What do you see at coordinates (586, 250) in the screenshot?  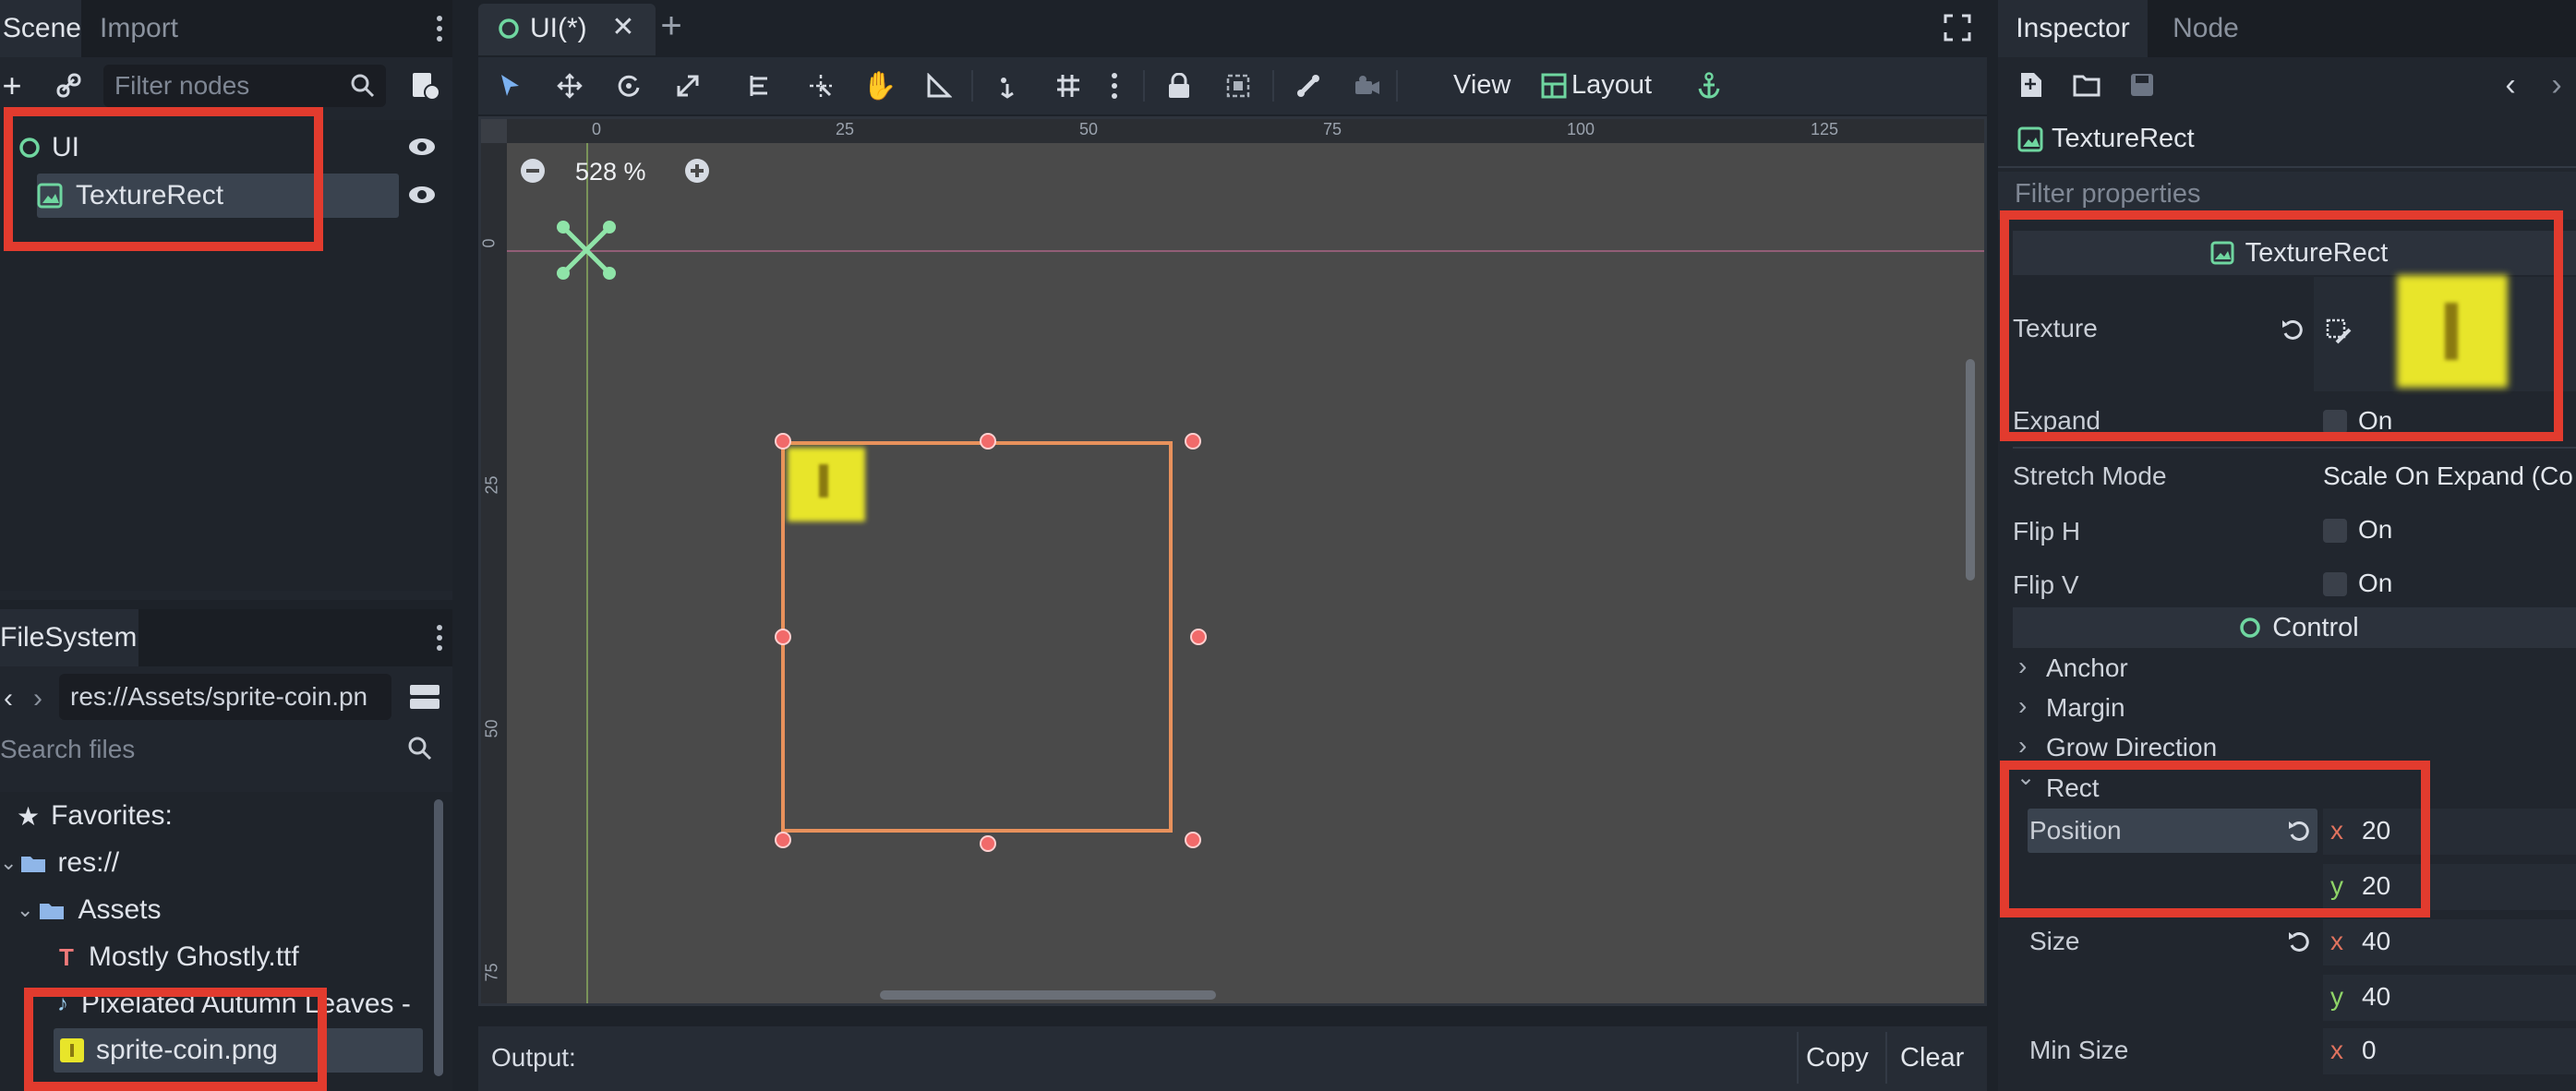 I see `anchor-gizmo-icon` at bounding box center [586, 250].